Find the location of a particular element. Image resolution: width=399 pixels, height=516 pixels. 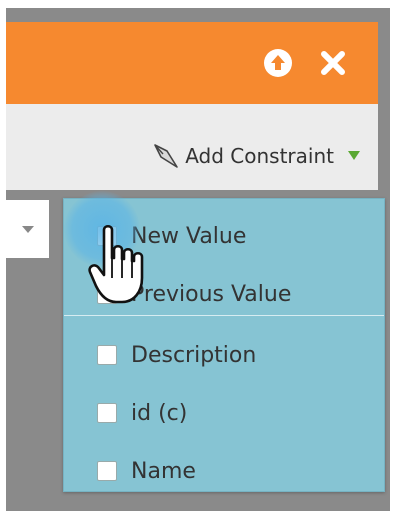

dialog-header is located at coordinates (192, 63).